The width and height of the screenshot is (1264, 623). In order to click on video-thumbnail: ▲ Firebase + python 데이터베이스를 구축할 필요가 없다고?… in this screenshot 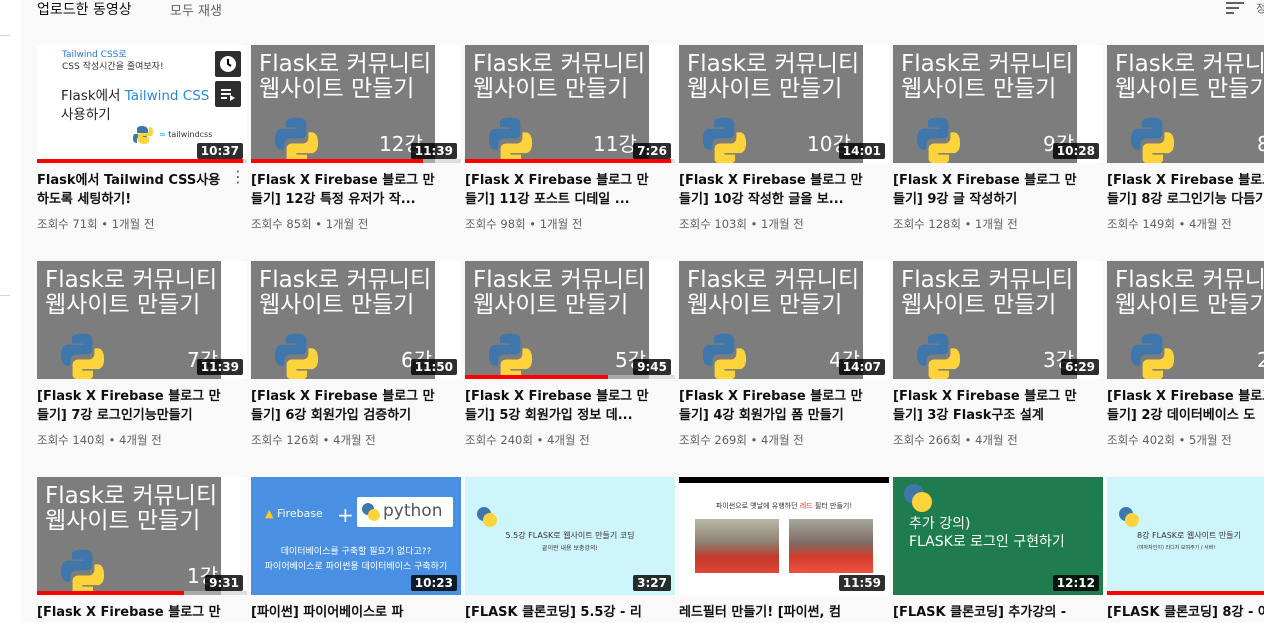, I will do `click(356, 536)`.